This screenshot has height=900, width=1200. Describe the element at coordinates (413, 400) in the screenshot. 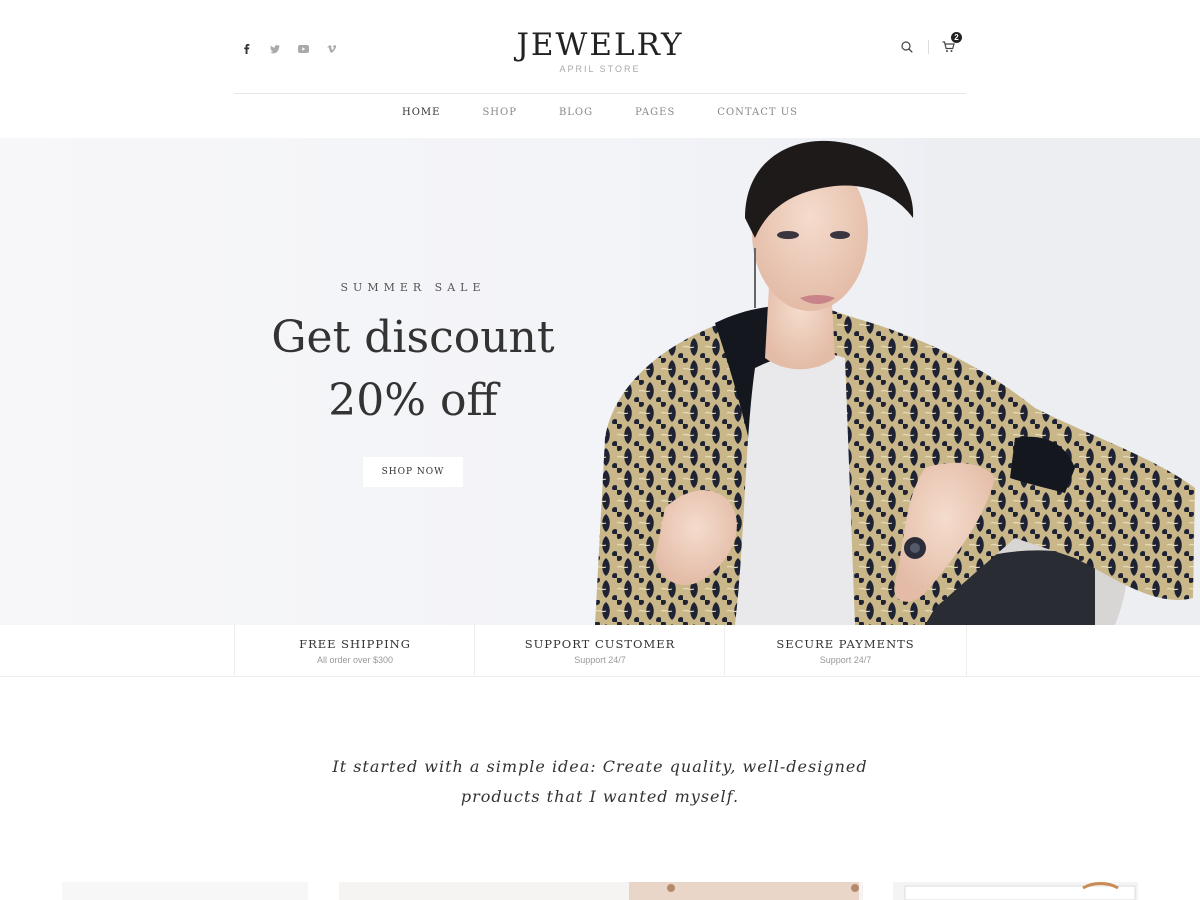

I see `hero-title-line2: 20% off` at that location.